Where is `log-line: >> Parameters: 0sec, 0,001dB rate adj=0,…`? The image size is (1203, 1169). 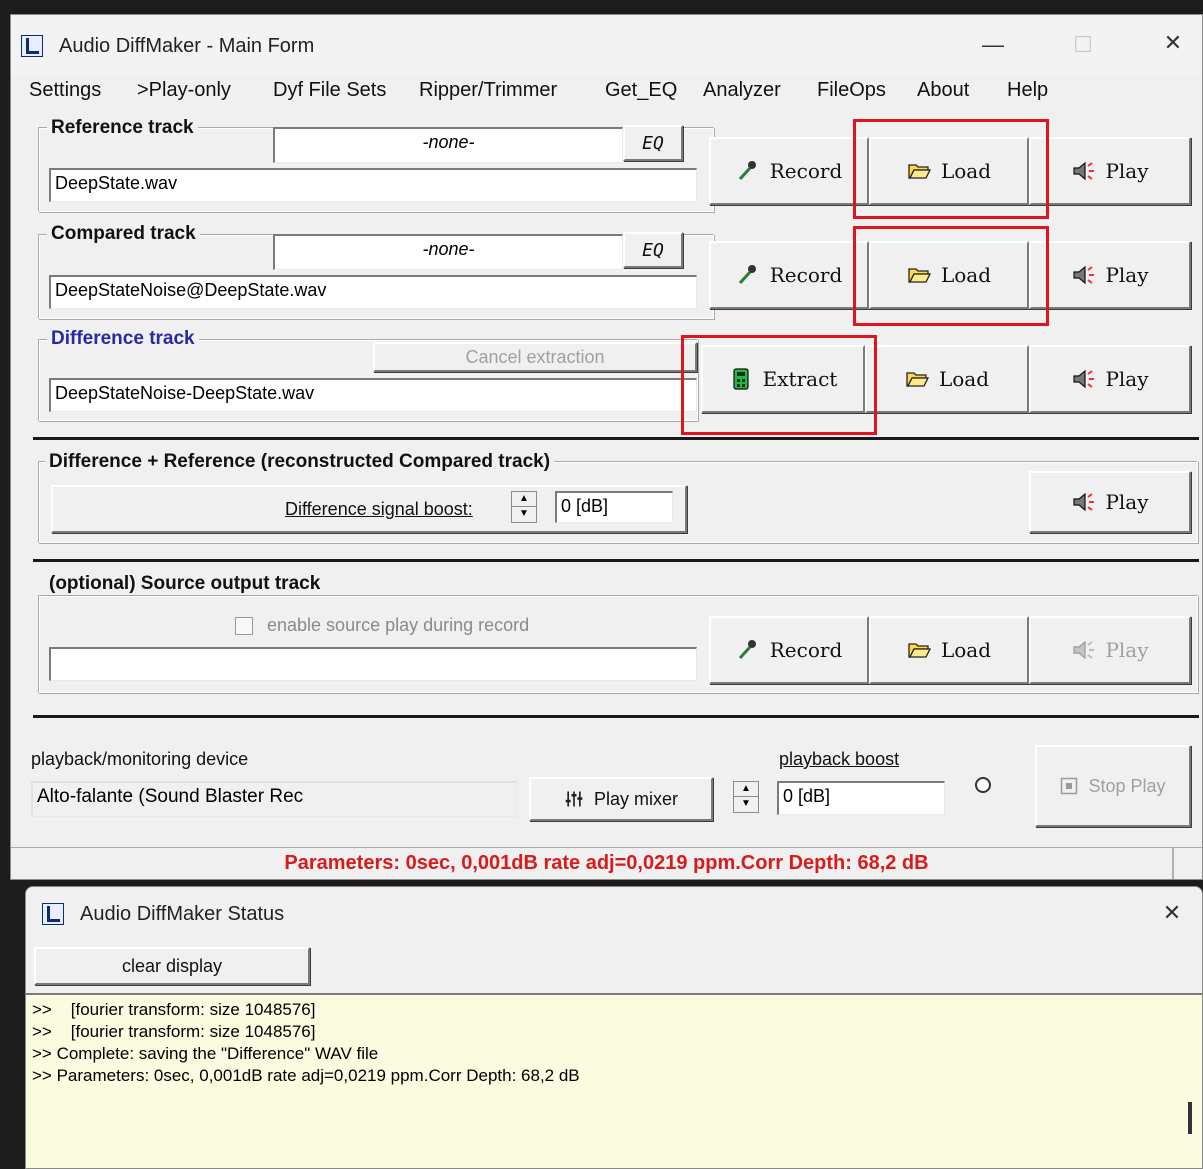 log-line: >> Parameters: 0sec, 0,001dB rate adj=0,… is located at coordinates (306, 1075).